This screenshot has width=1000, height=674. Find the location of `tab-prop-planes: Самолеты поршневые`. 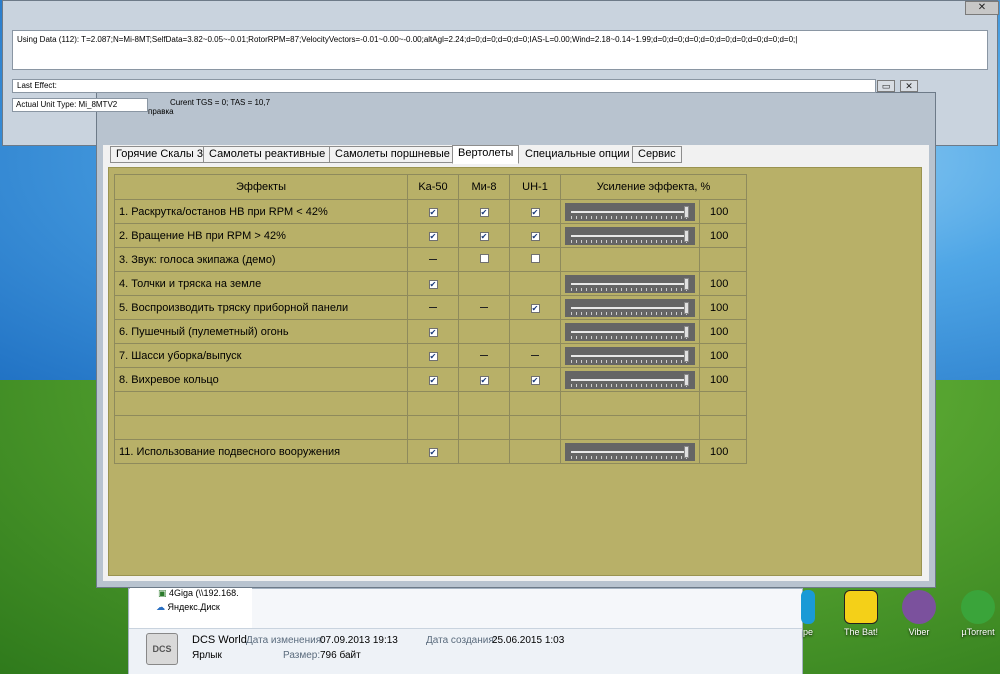

tab-prop-planes: Самолеты поршневые is located at coordinates (392, 154).